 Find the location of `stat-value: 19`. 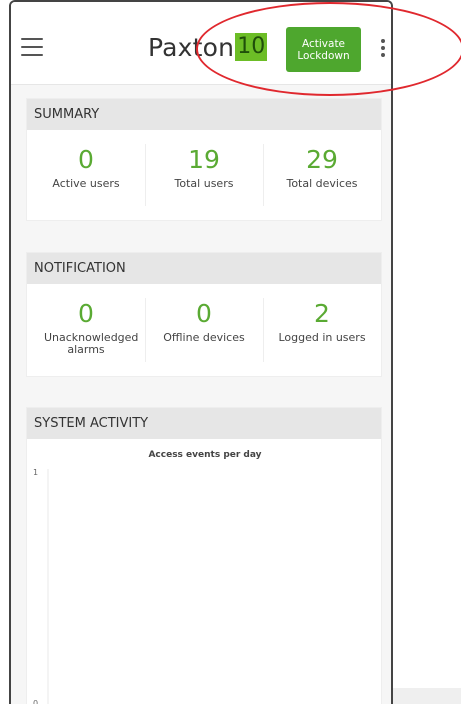

stat-value: 19 is located at coordinates (204, 159).